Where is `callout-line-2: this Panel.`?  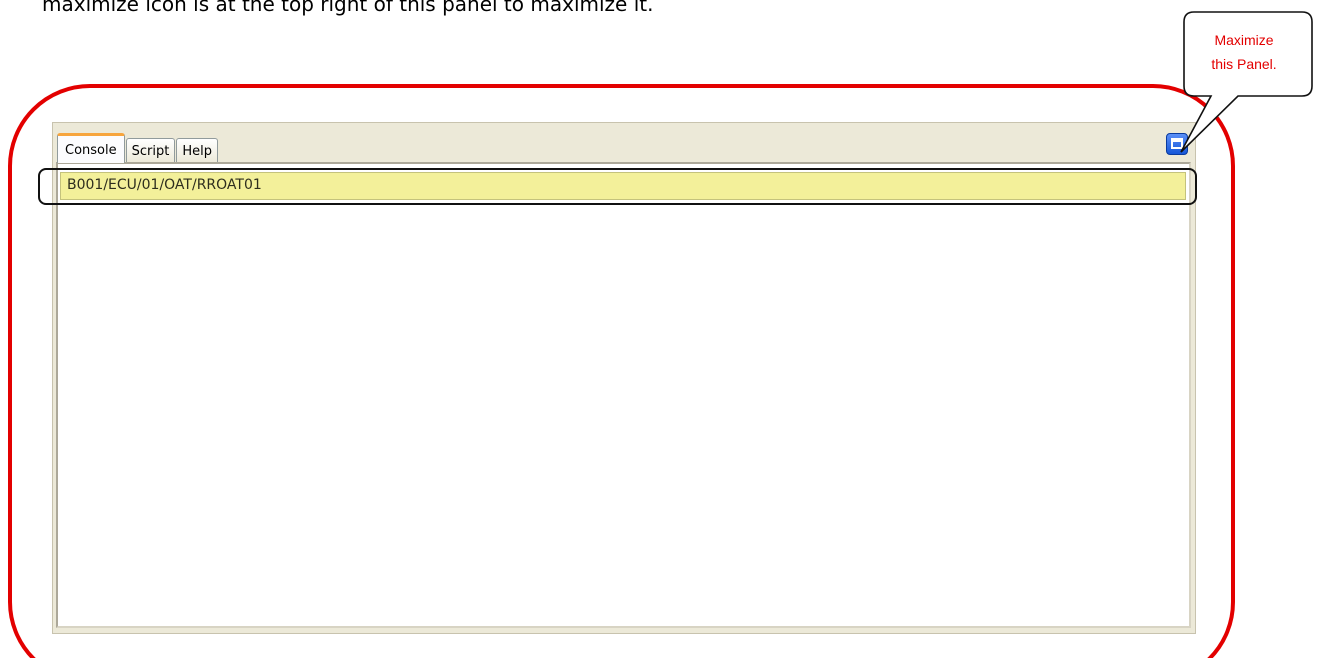
callout-line-2: this Panel. is located at coordinates (1244, 64).